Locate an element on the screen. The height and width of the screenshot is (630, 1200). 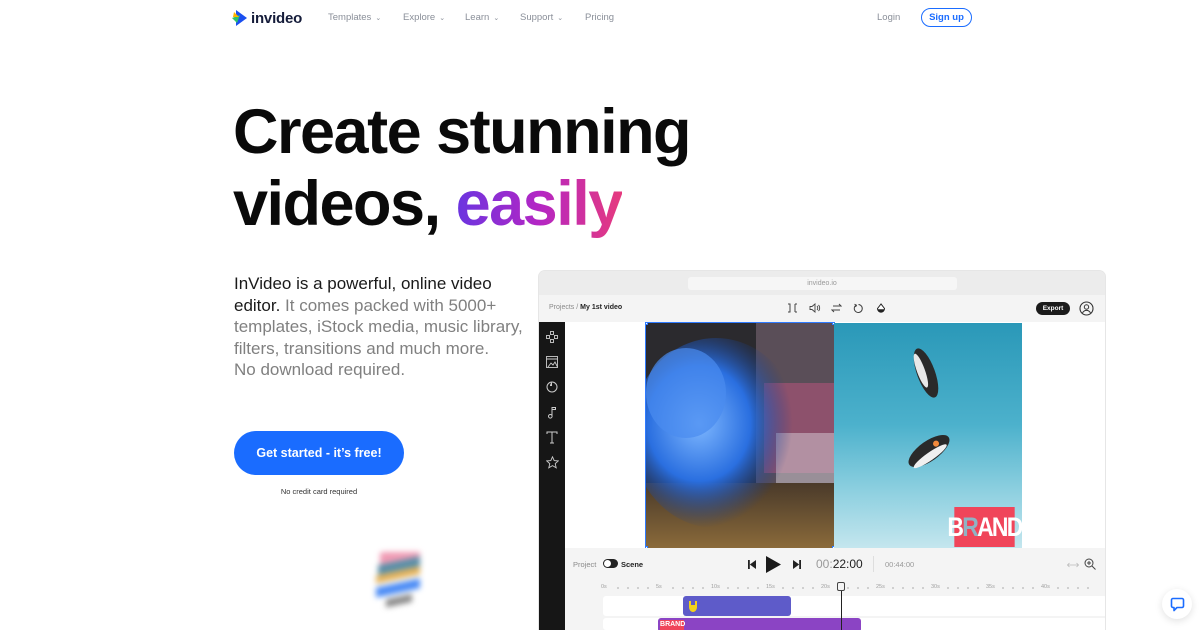
export-button: Export is located at coordinates (1053, 308).